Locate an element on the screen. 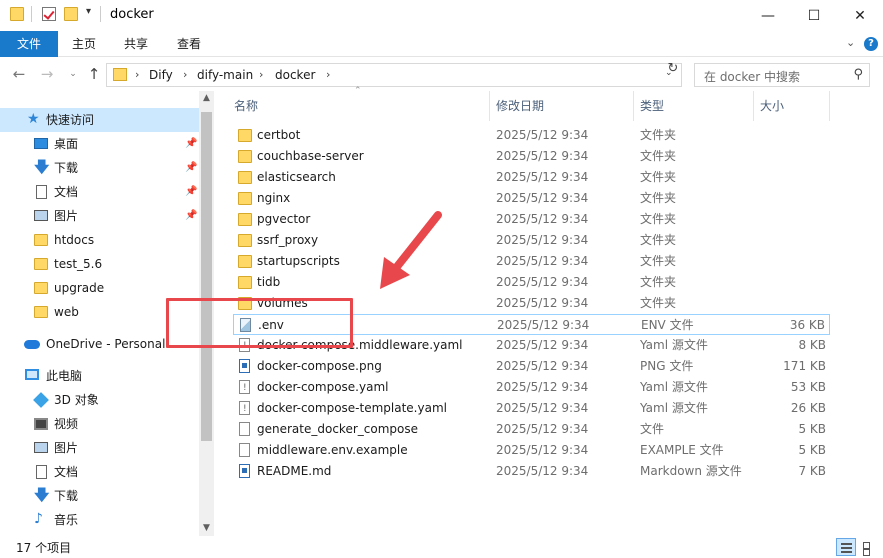 The width and height of the screenshot is (883, 558). large-icons-view-button is located at coordinates (868, 547).